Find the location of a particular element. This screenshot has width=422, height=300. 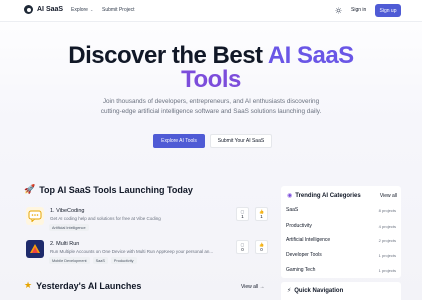

sign-up-button: Sign up is located at coordinates (388, 10).